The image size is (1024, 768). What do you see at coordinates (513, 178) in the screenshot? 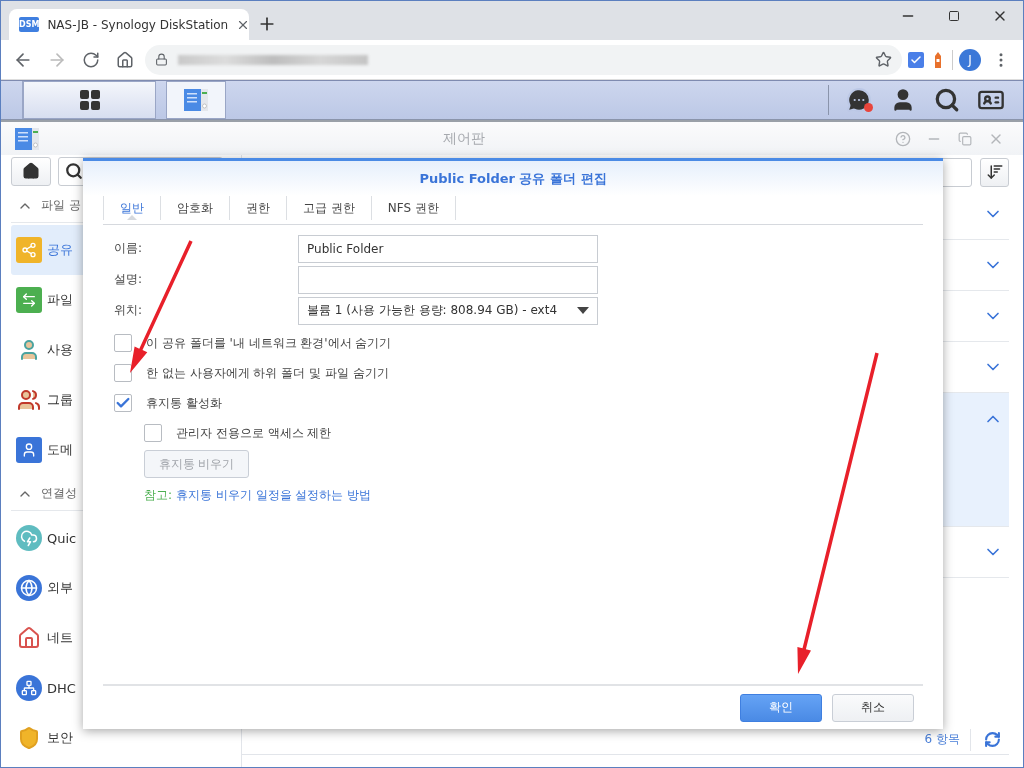
I see `dialog-title: Public Folder 공유 폴더 편집` at bounding box center [513, 178].